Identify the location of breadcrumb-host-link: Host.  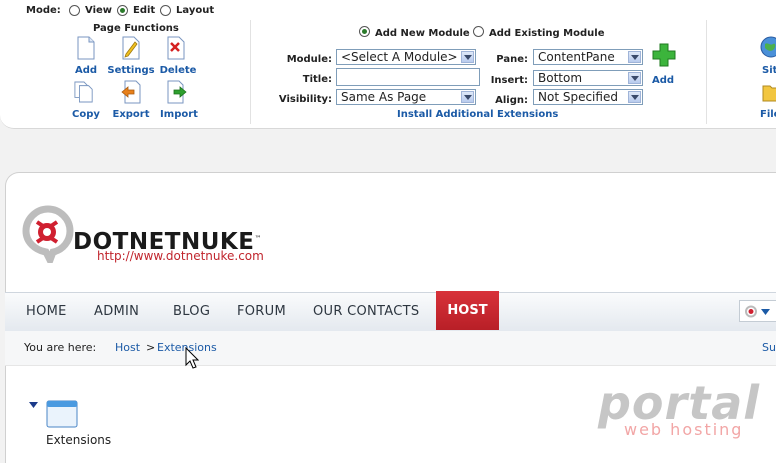
(127, 347).